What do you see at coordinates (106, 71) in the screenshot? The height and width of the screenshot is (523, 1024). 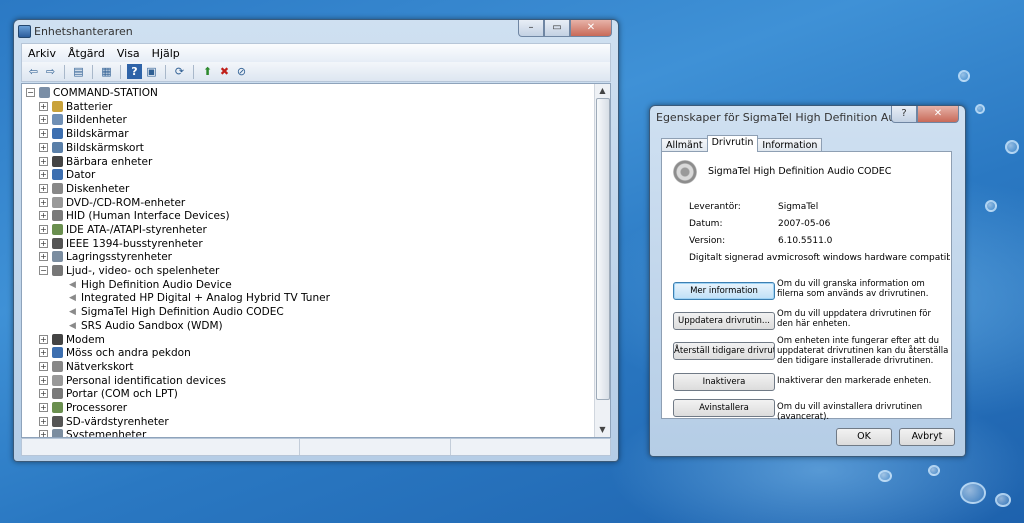 I see `properties-icon: ▦` at bounding box center [106, 71].